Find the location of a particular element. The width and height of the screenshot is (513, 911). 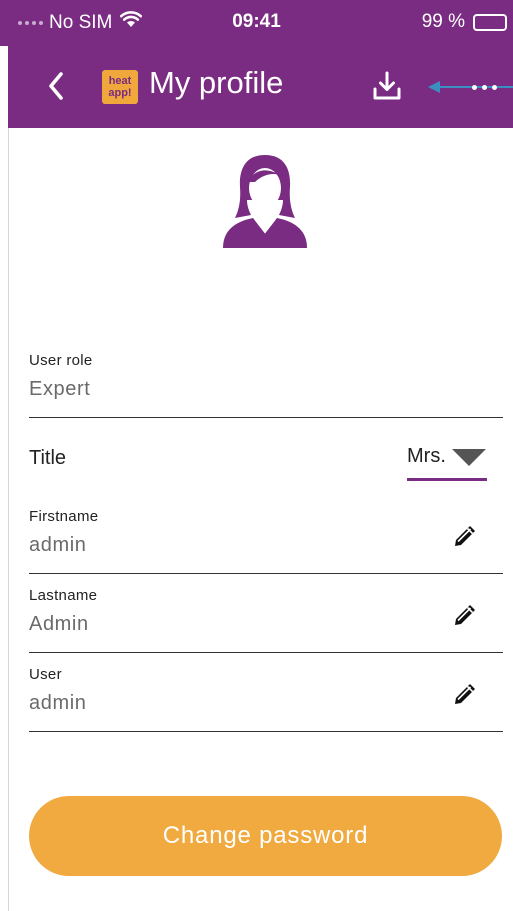

download-button is located at coordinates (387, 86).